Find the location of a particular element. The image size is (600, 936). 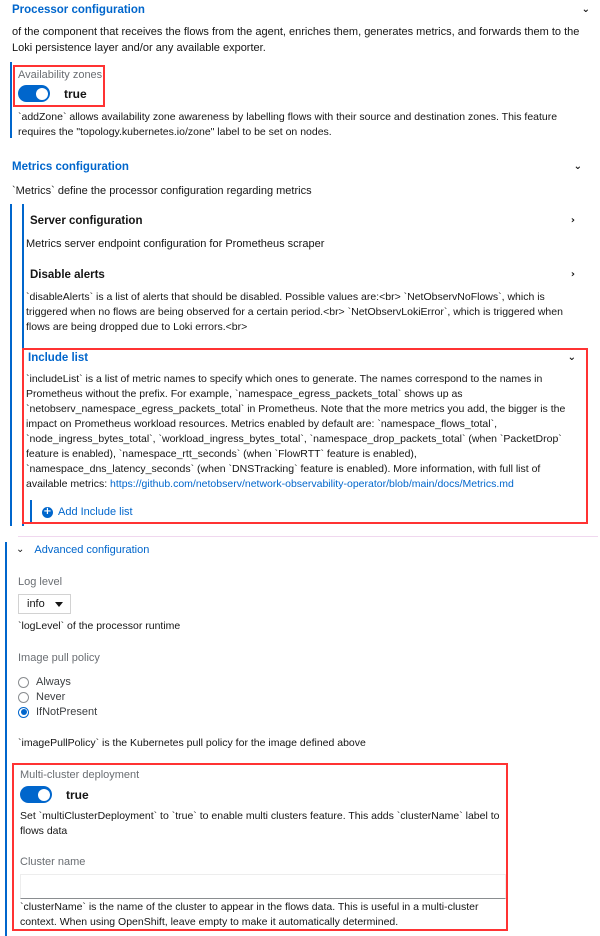

radio-label: Always is located at coordinates (53, 682).